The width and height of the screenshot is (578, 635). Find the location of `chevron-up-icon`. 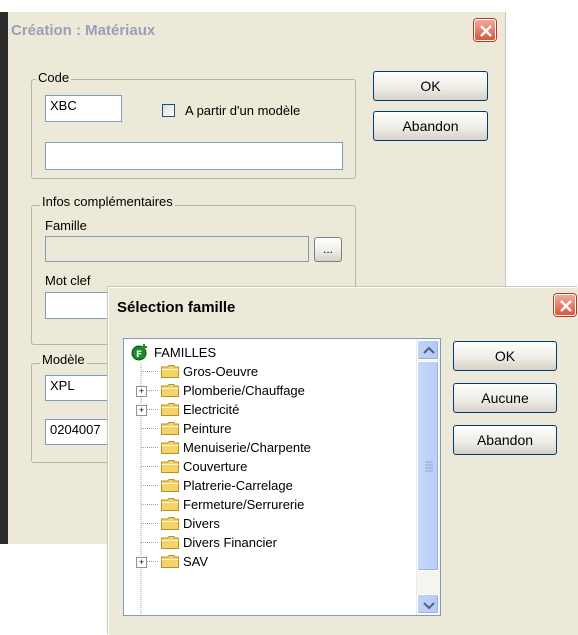

chevron-up-icon is located at coordinates (429, 350).